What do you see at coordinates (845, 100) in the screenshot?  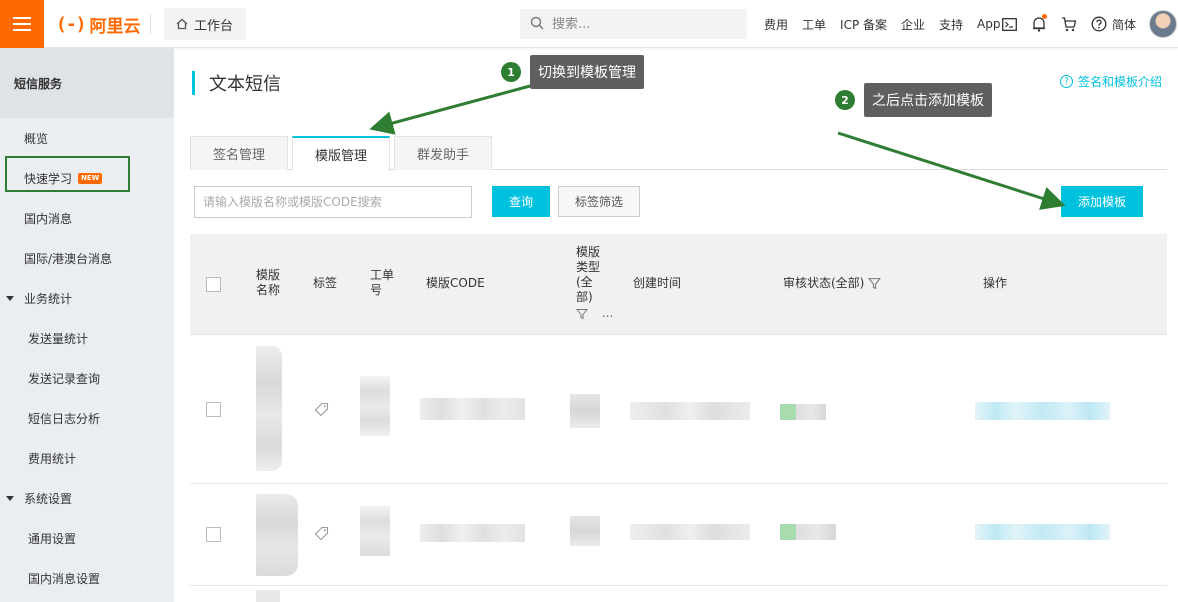 I see `step-2-badge: 2` at bounding box center [845, 100].